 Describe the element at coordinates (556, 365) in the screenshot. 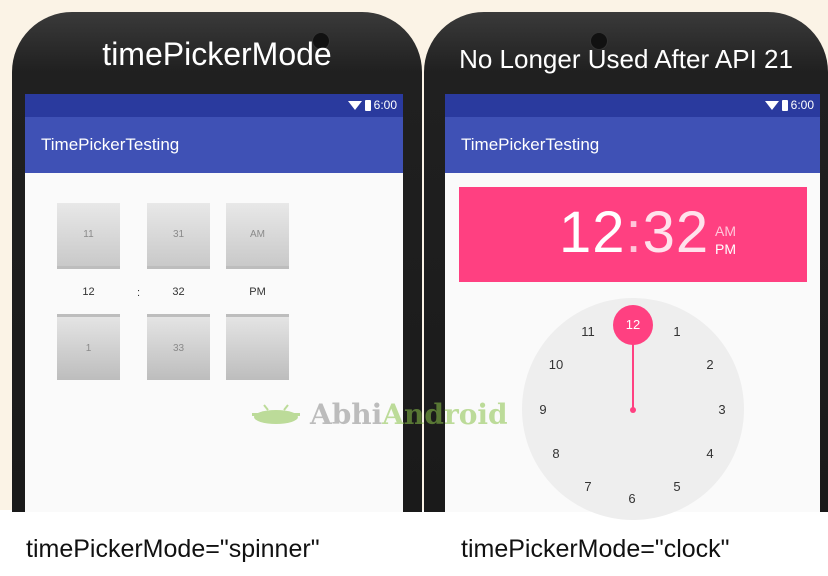

I see `clock-number: 10` at that location.